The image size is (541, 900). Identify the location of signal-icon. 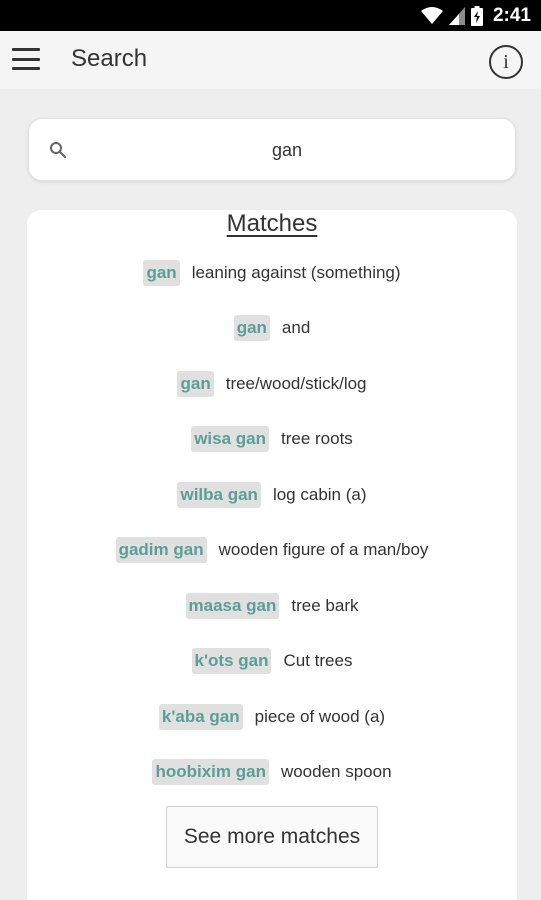
(456, 15).